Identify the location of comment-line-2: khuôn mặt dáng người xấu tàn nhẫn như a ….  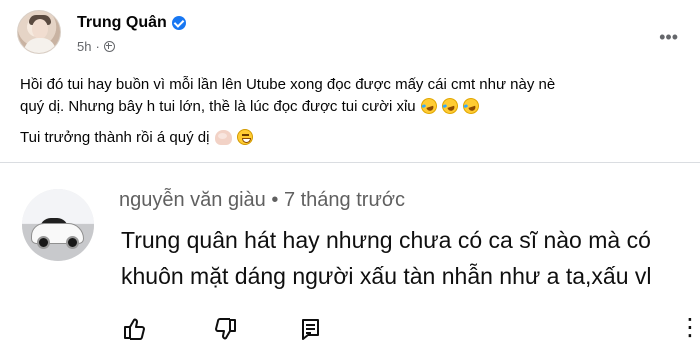
(386, 276).